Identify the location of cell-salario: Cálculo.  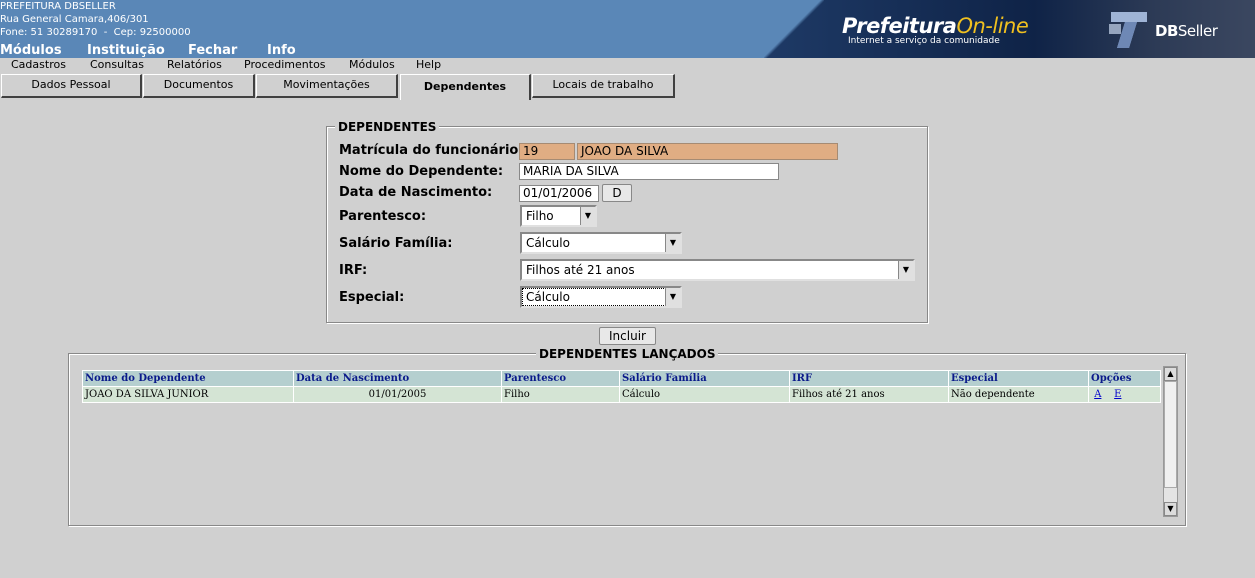
(704, 394).